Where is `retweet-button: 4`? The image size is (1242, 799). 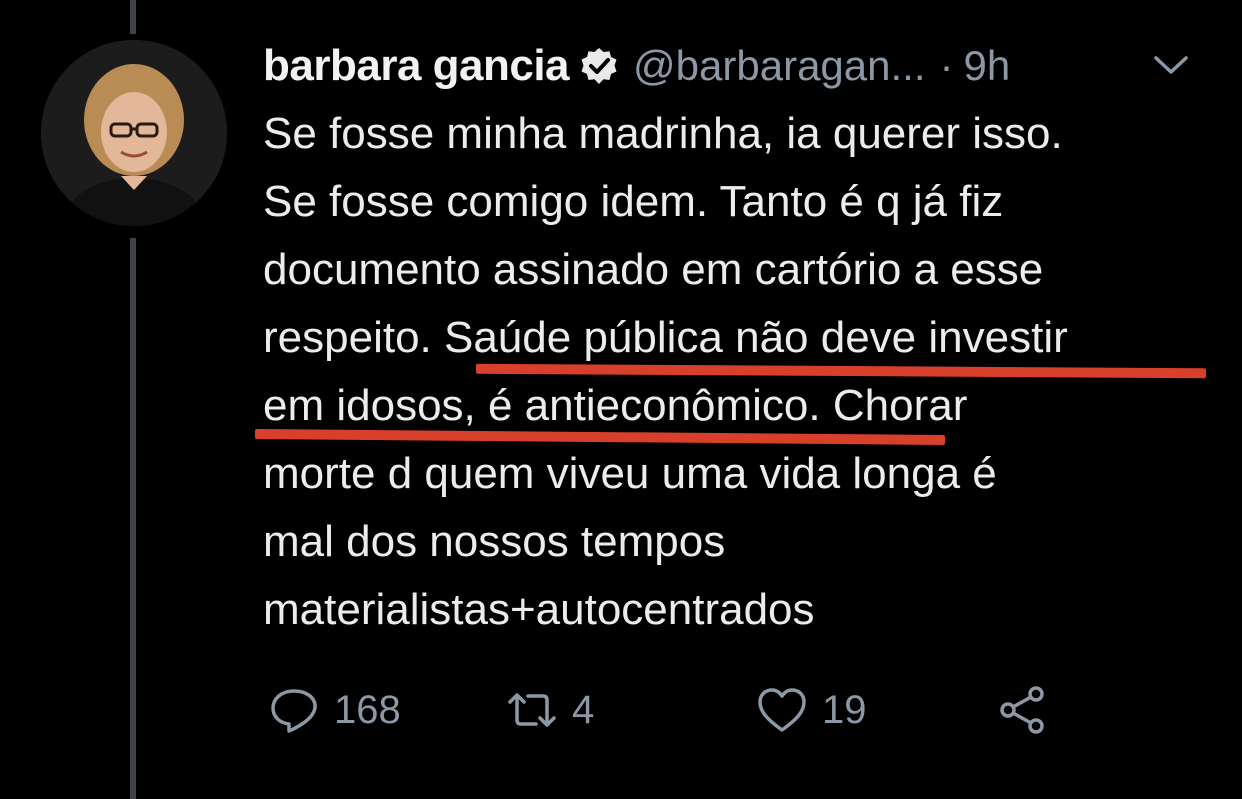 retweet-button: 4 is located at coordinates (550, 710).